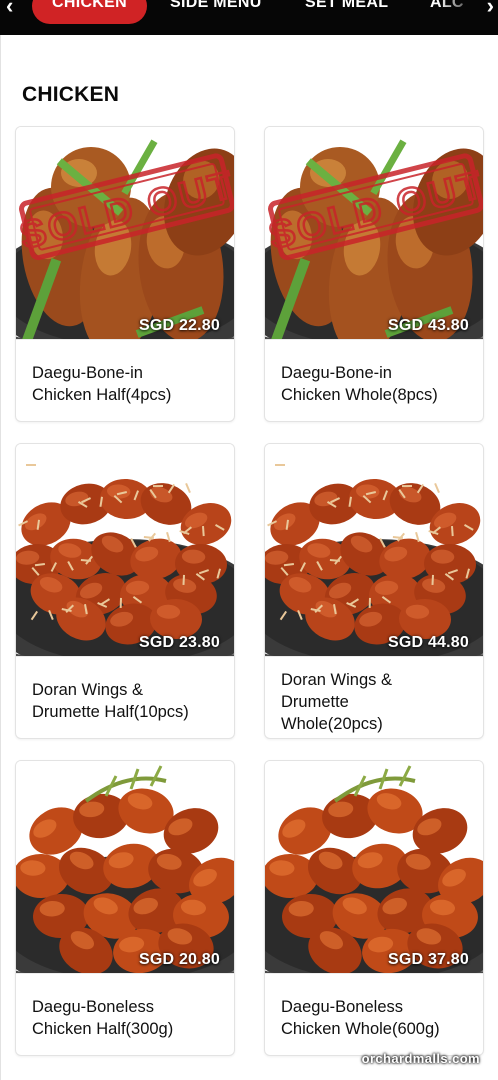 The height and width of the screenshot is (1080, 498). Describe the element at coordinates (103, 1029) in the screenshot. I see `item-name-line: Chicken Half(300g)` at that location.